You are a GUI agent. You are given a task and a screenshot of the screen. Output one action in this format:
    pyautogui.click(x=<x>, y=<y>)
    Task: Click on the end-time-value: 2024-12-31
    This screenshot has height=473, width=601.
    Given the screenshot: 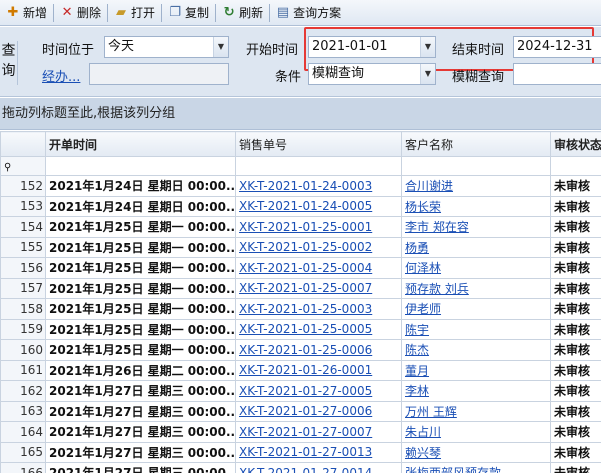 What is the action you would take?
    pyautogui.click(x=555, y=46)
    